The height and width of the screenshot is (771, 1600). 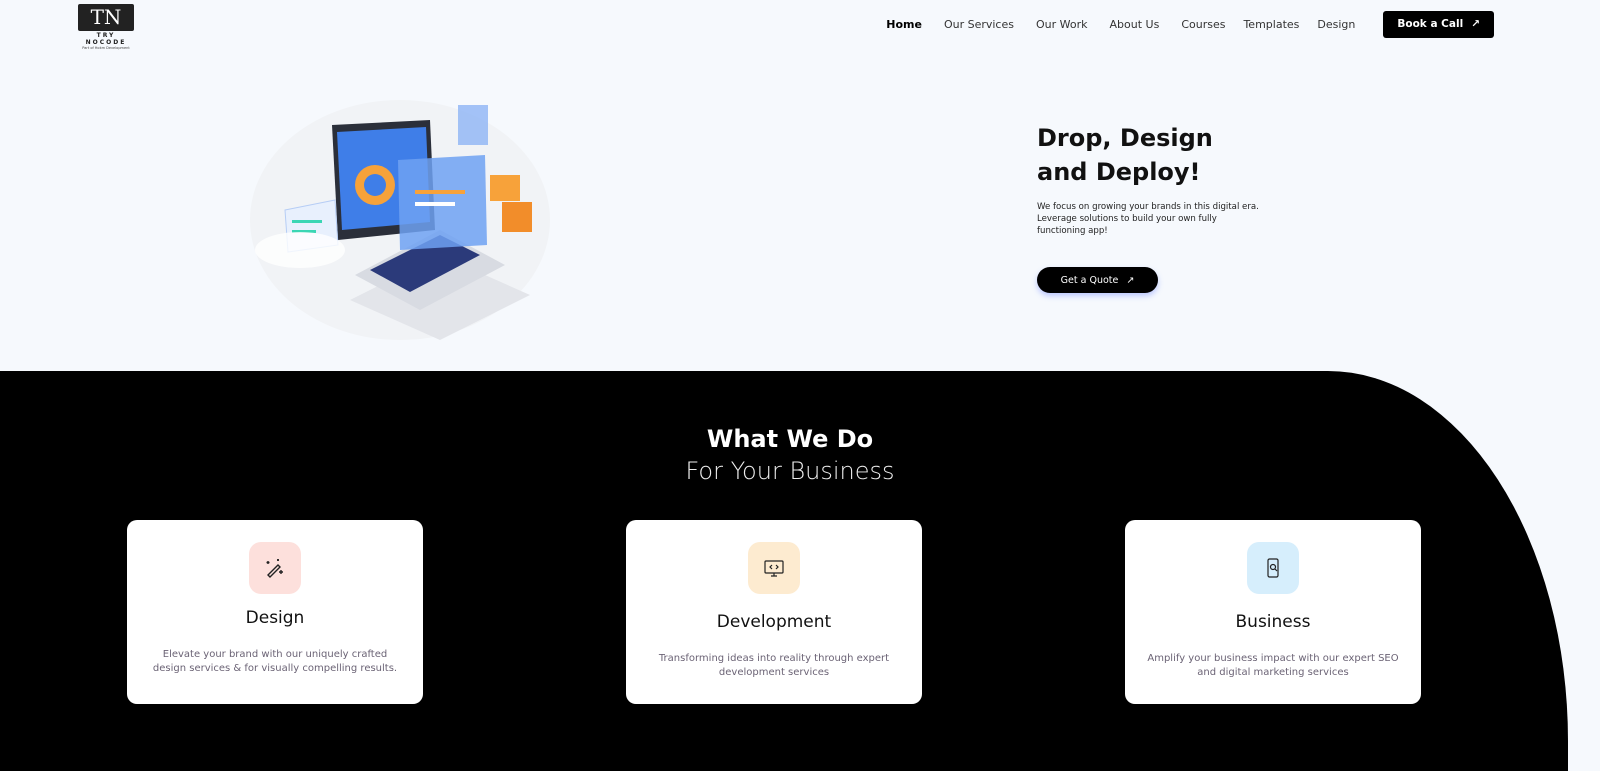 What do you see at coordinates (1438, 24) in the screenshot?
I see `book-a-call-button: Book a Call ↗` at bounding box center [1438, 24].